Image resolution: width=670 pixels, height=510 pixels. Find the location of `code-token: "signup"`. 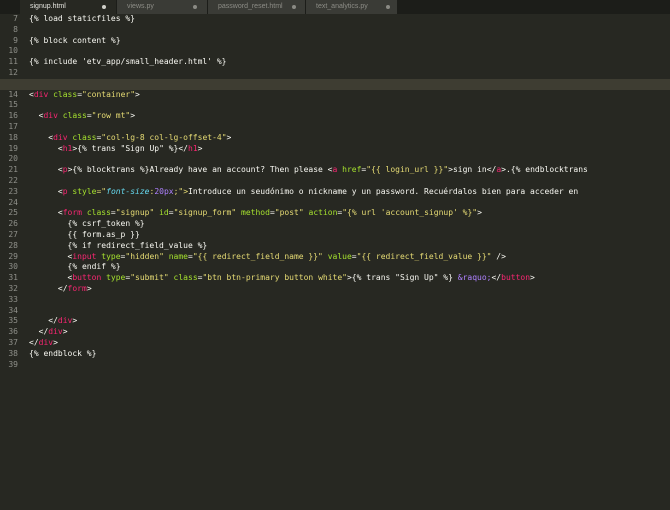

code-token: "signup" is located at coordinates (135, 213).